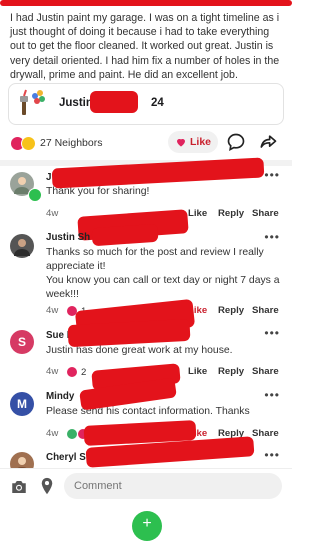  I want to click on commenter-name: J, so click(48, 177).